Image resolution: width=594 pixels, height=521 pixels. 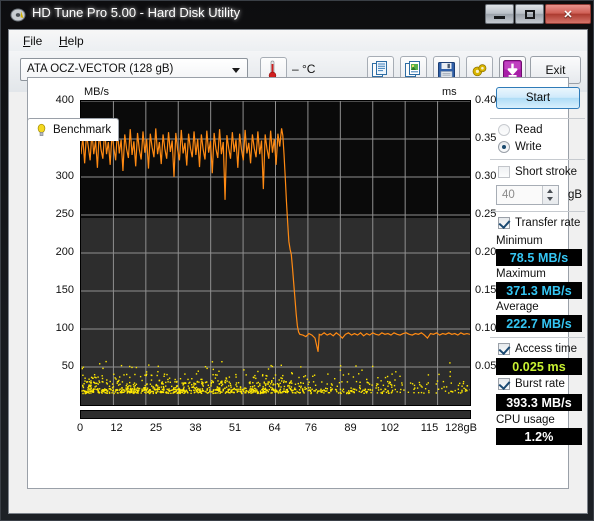 What do you see at coordinates (75, 41) in the screenshot?
I see `menu-help-rest: elp` at bounding box center [75, 41].